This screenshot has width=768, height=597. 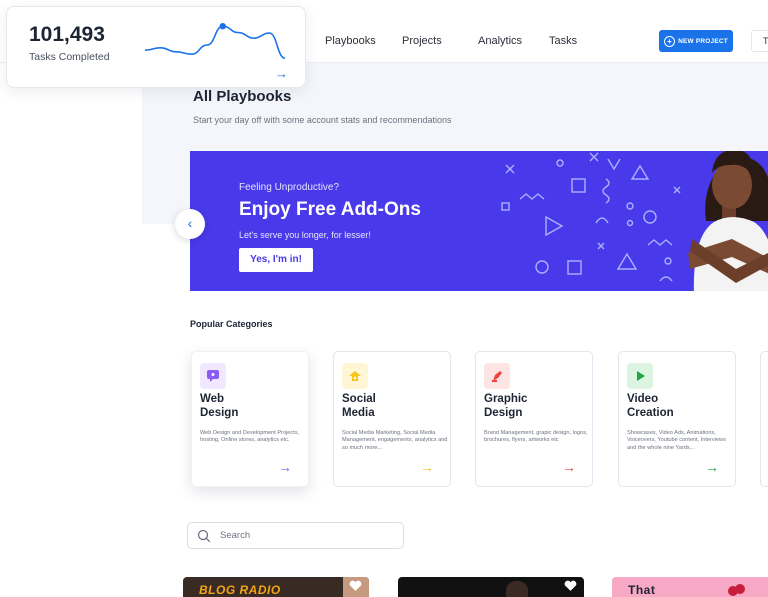 I want to click on search-icon, so click(x=204, y=536).